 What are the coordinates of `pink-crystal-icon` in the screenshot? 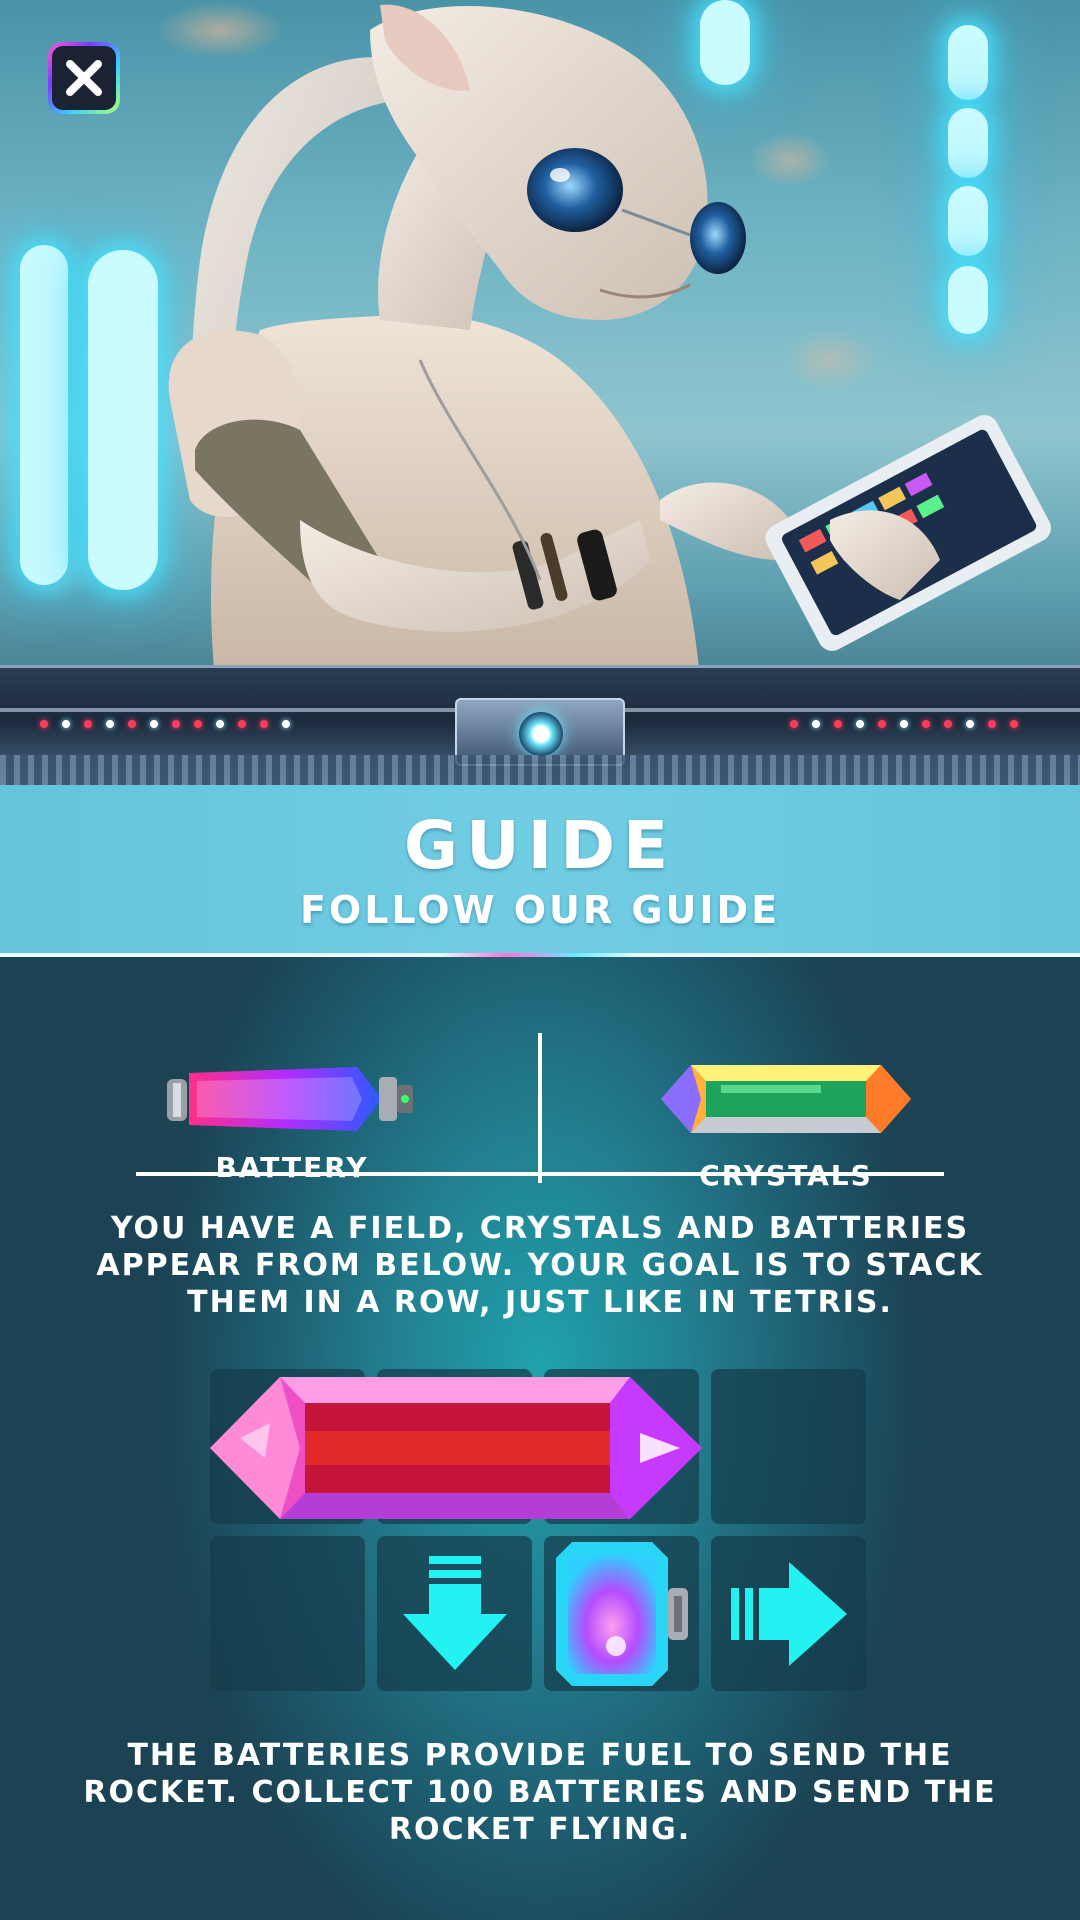 It's located at (456, 1448).